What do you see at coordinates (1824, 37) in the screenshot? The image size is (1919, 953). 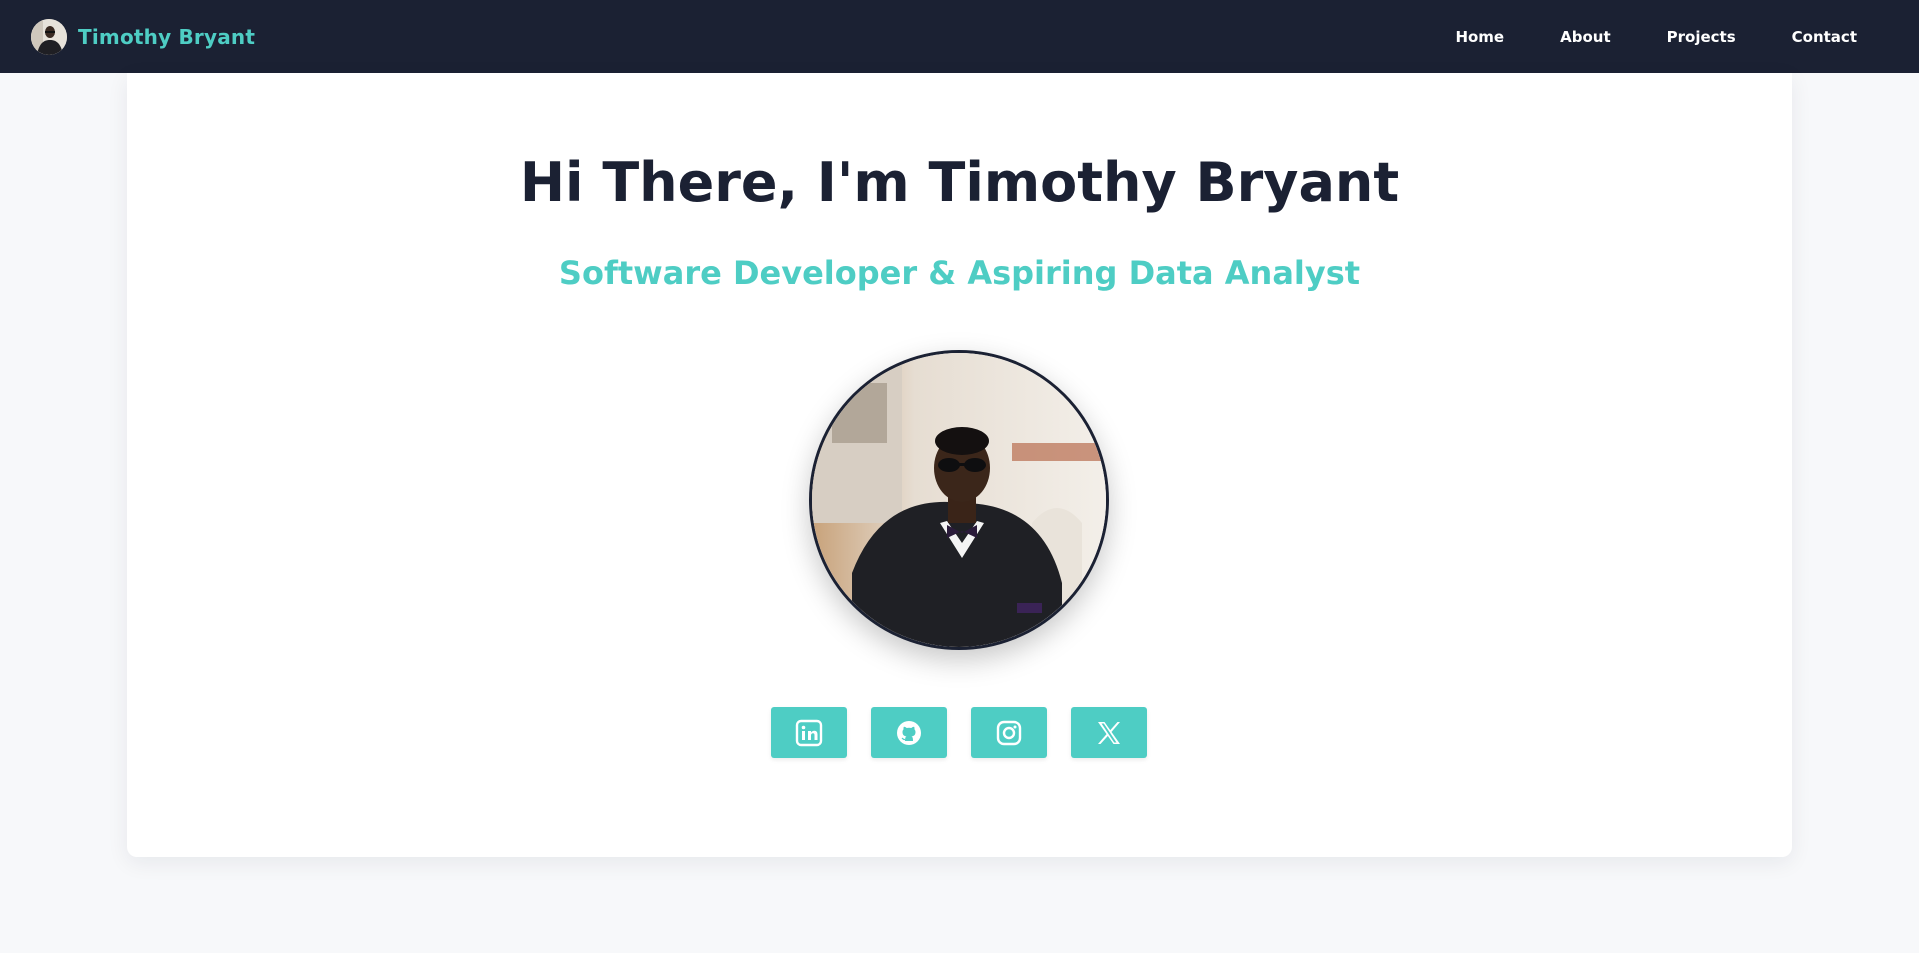 I see `nav-contact: Contact` at bounding box center [1824, 37].